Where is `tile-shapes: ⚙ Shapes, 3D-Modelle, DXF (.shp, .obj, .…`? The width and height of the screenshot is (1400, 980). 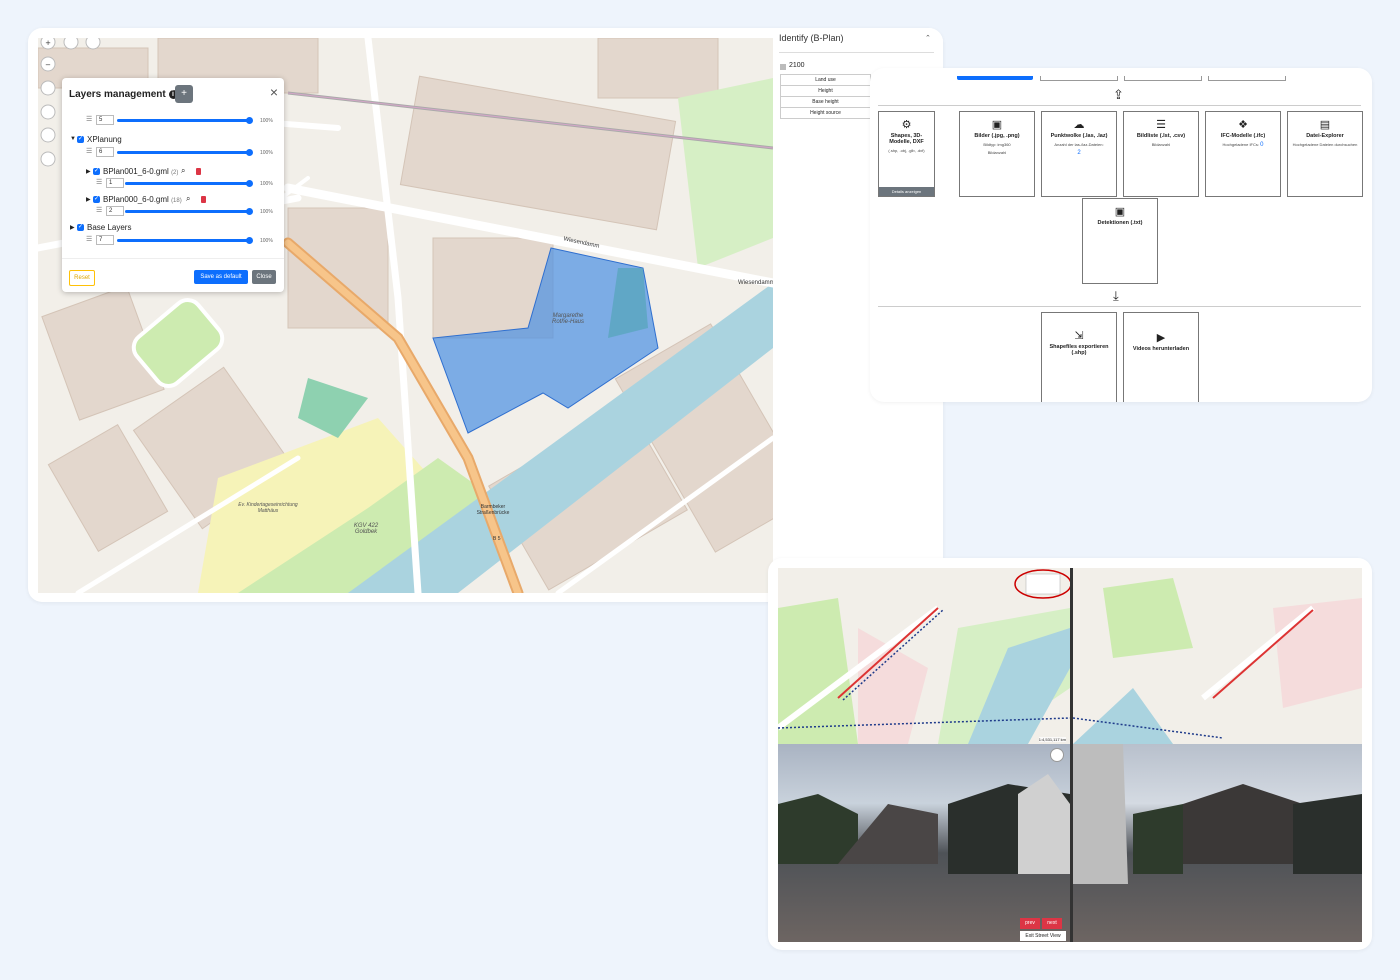
tile-shapes: ⚙ Shapes, 3D-Modelle, DXF (.shp, .obj, .… is located at coordinates (906, 154).